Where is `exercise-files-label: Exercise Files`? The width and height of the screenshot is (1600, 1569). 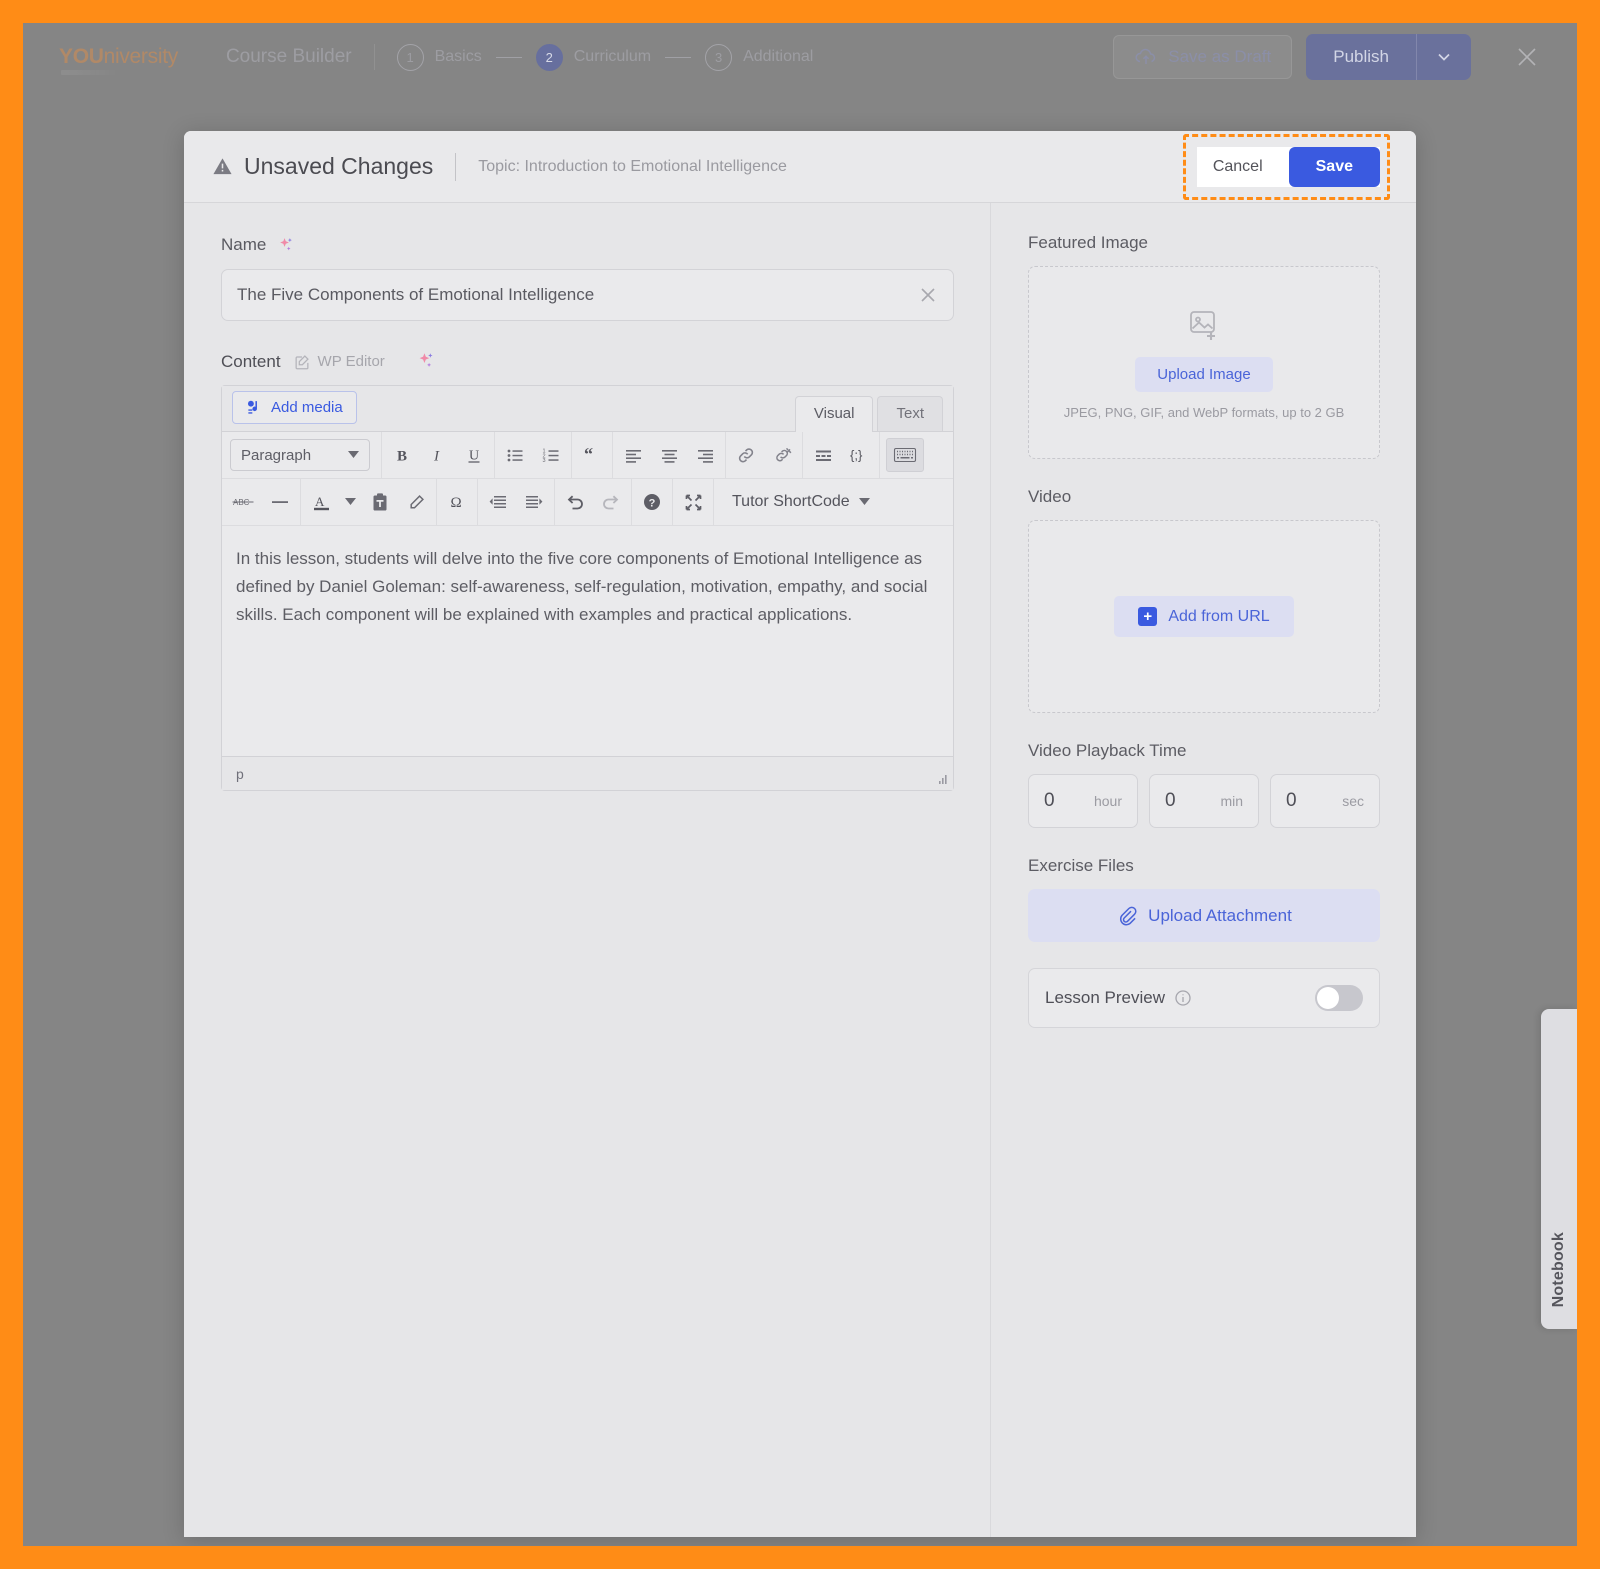
exercise-files-label: Exercise Files is located at coordinates (1081, 865).